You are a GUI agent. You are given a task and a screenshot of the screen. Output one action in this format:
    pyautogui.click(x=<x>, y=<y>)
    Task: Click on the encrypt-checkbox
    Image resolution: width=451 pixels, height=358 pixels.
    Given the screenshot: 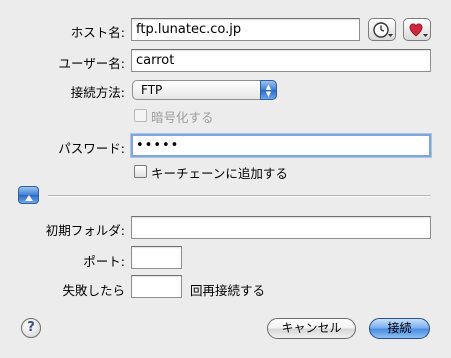 What is the action you would take?
    pyautogui.click(x=140, y=115)
    